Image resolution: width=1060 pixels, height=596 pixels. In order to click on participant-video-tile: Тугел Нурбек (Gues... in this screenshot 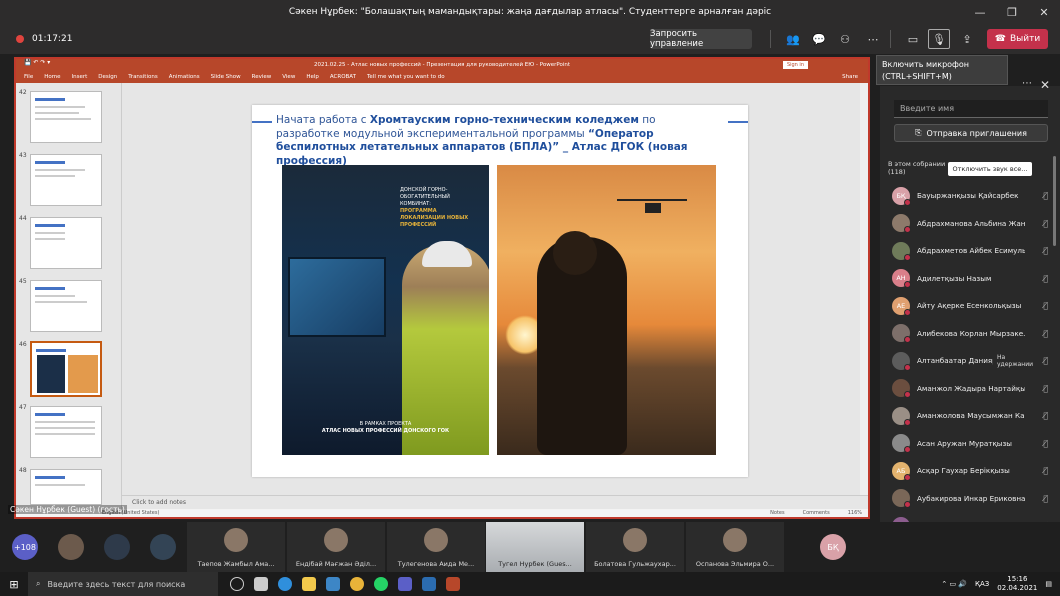, I will do `click(535, 547)`.